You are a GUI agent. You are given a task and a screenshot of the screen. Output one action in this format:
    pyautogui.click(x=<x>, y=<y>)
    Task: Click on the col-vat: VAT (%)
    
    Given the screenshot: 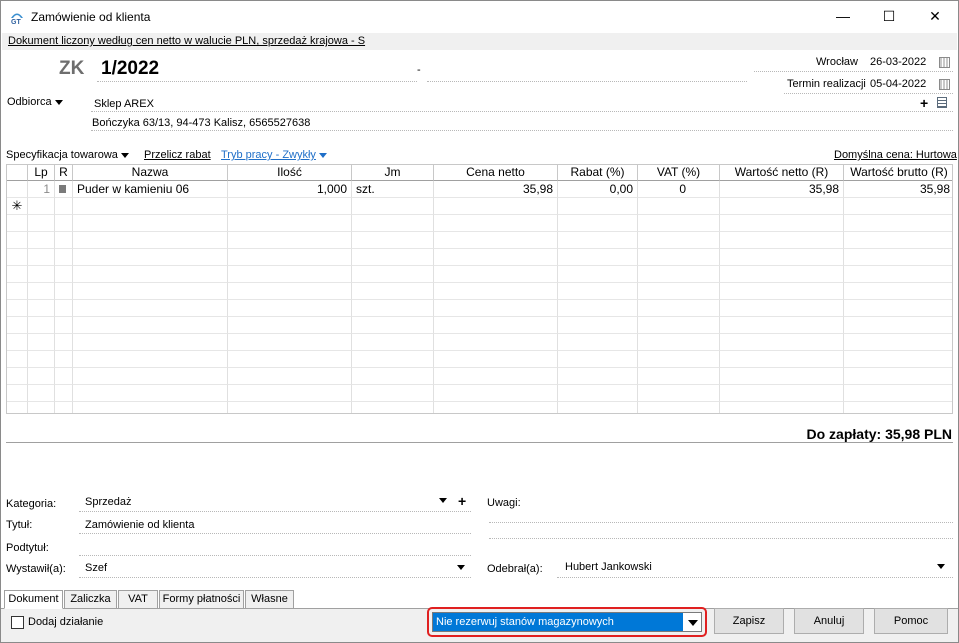 What is the action you would take?
    pyautogui.click(x=679, y=173)
    